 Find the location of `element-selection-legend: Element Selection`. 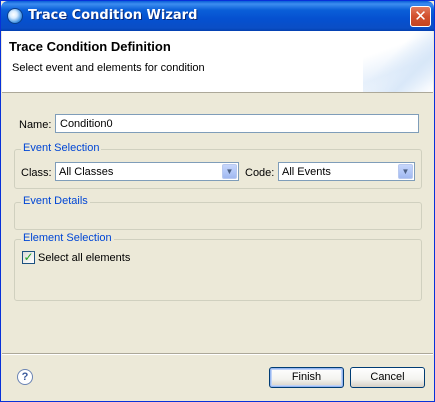

element-selection-legend: Element Selection is located at coordinates (67, 238).